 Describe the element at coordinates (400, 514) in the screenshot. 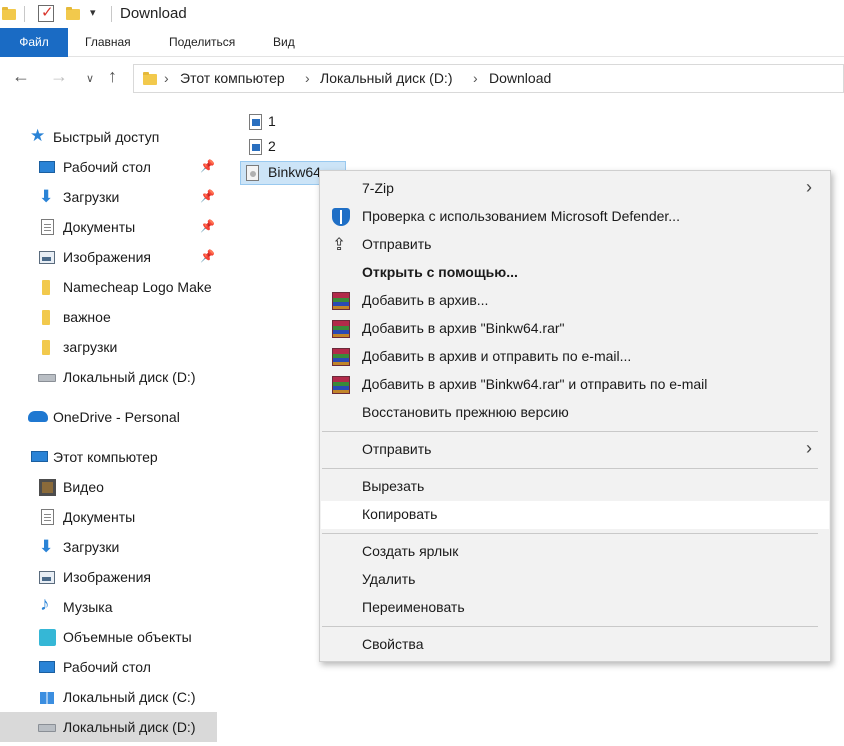

I see `menu-label: Копировать` at that location.